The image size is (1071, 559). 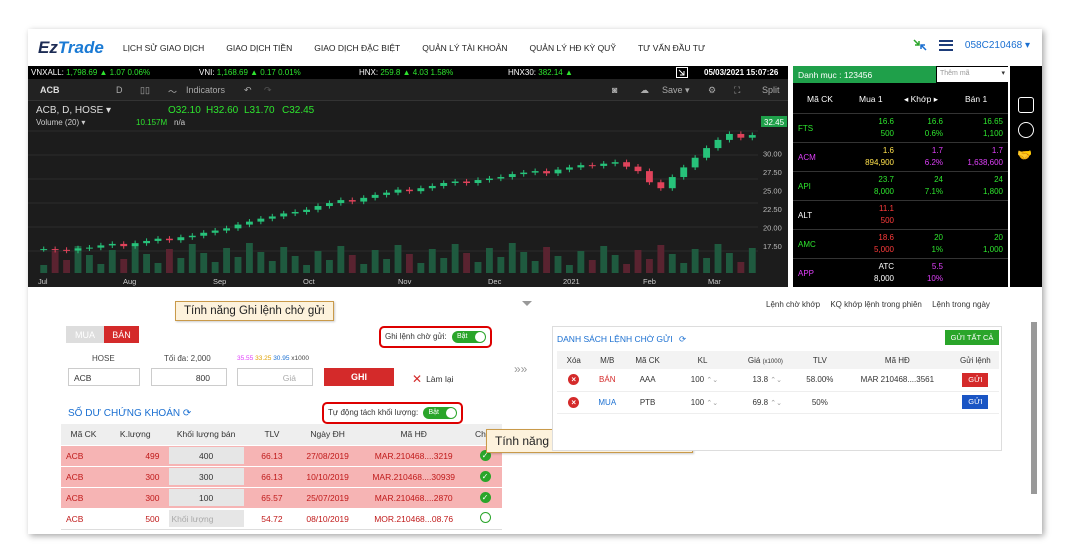 What do you see at coordinates (933, 133) in the screenshot?
I see `watch-khop-change: 0.6%` at bounding box center [933, 133].